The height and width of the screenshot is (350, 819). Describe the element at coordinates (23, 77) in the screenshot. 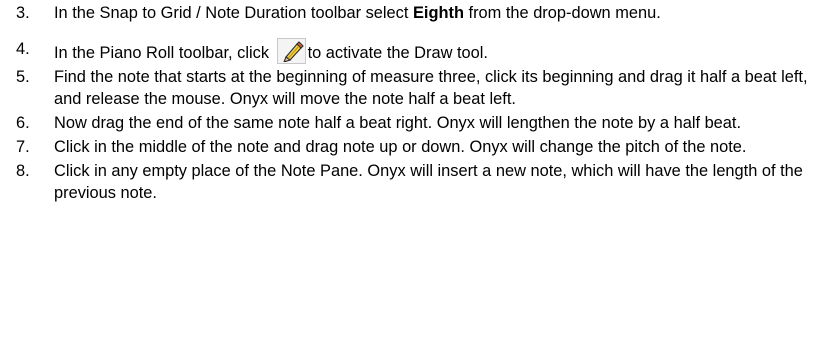

I see `step-number: 5.` at that location.